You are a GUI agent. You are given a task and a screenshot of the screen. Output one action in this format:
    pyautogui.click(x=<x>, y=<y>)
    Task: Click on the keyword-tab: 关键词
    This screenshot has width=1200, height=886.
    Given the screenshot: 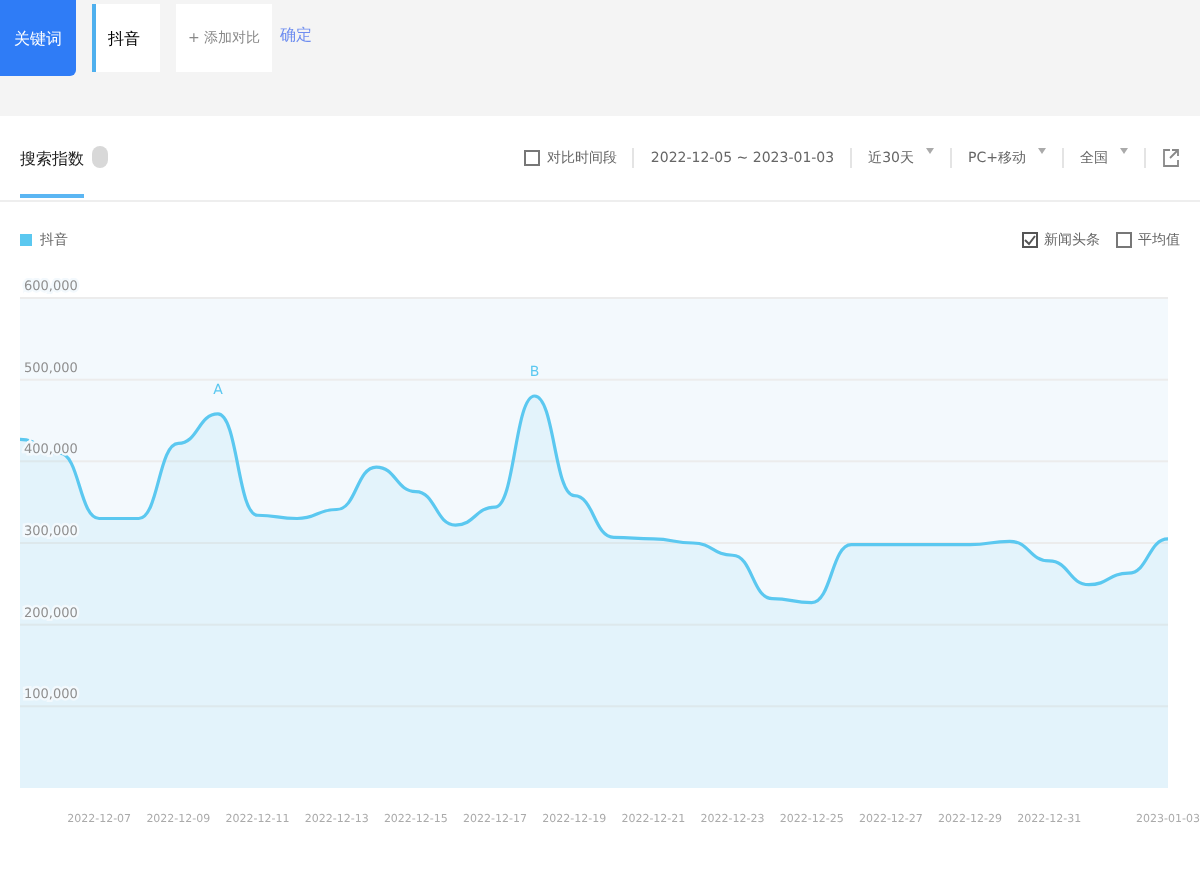 What is the action you would take?
    pyautogui.click(x=38, y=38)
    